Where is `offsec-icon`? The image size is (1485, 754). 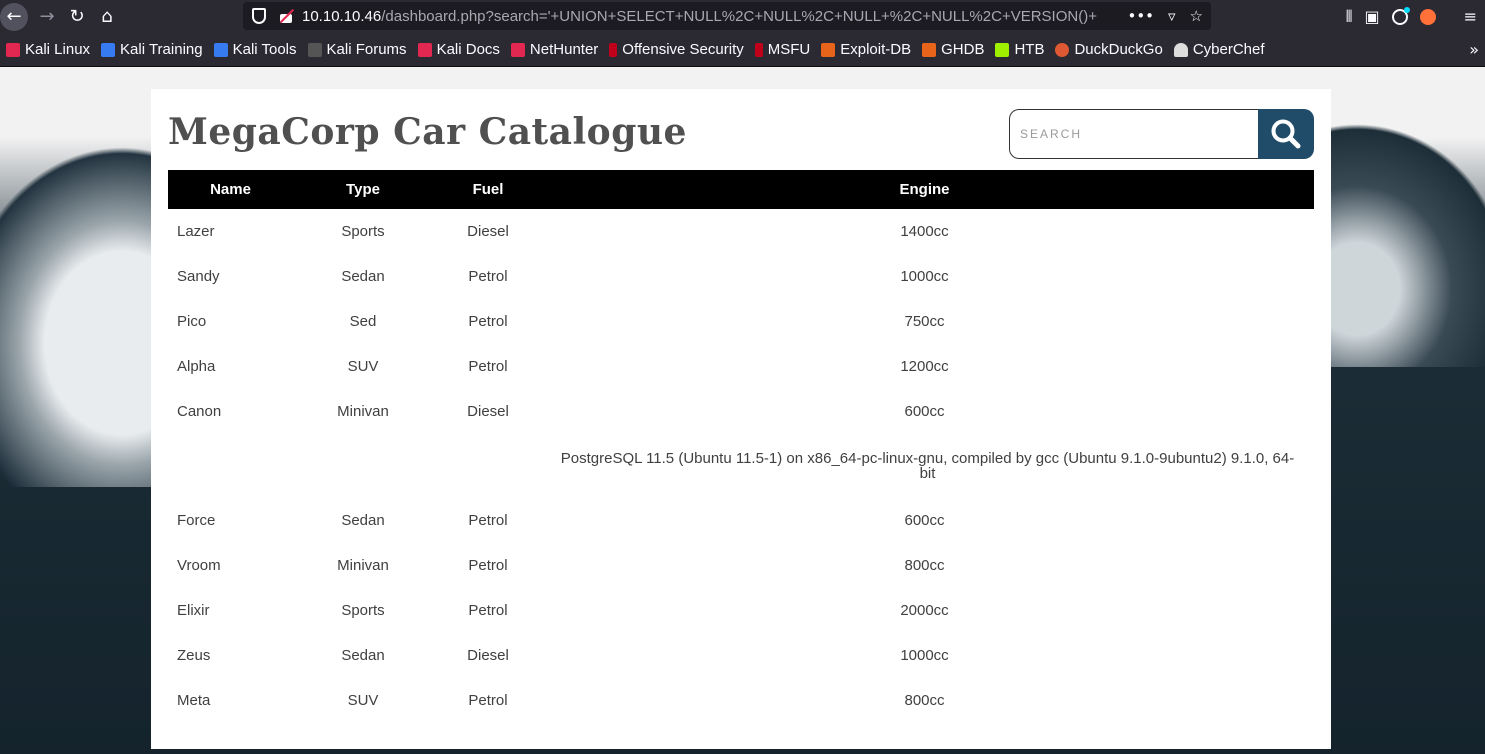
offsec-icon is located at coordinates (613, 49).